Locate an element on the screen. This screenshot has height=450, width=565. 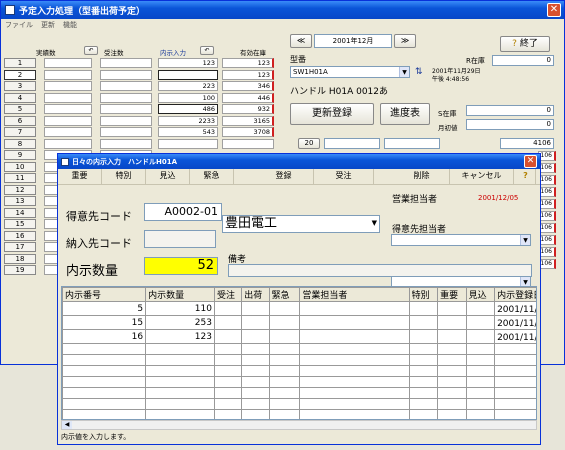
table-row: 15253 2001/11/29 午後 is located at coordinates (299, 322).